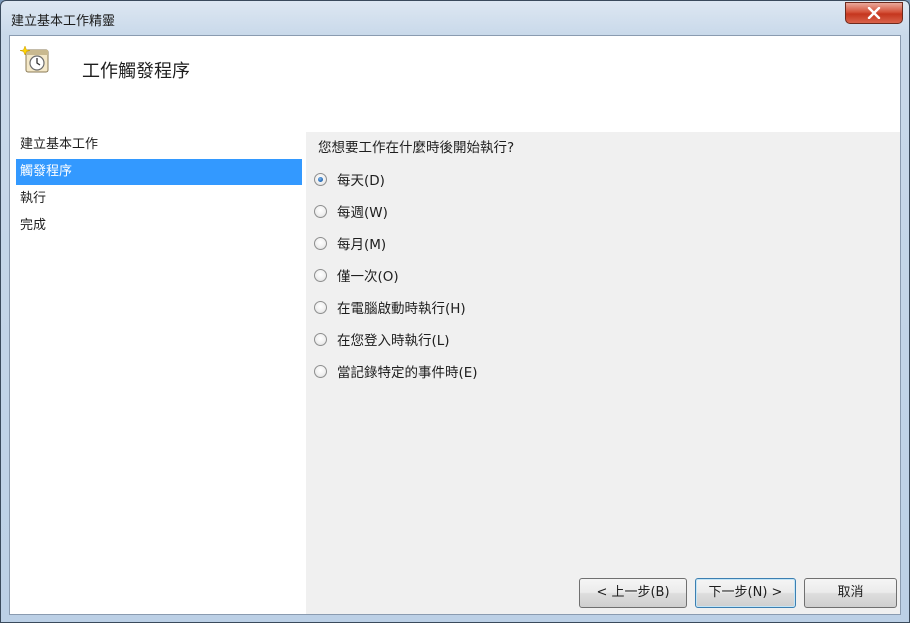  I want to click on option-one-time: 僅一次(O), so click(356, 275).